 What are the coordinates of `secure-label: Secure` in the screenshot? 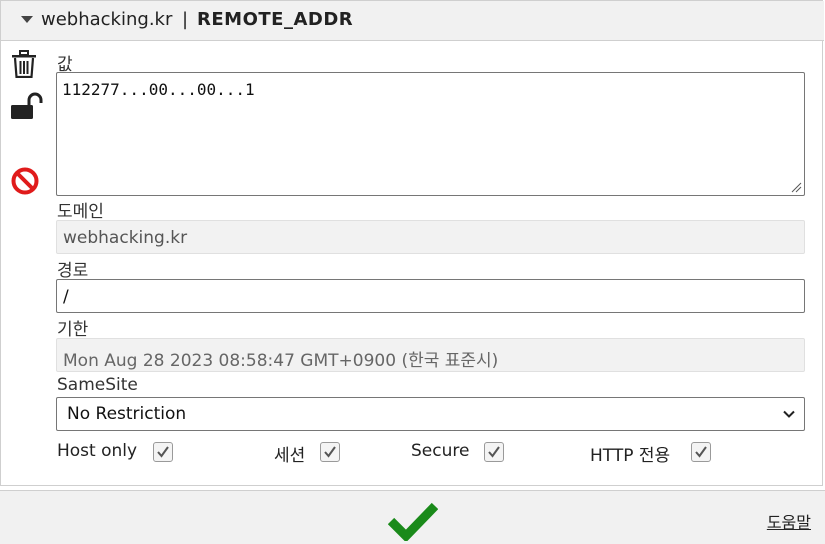 It's located at (440, 451).